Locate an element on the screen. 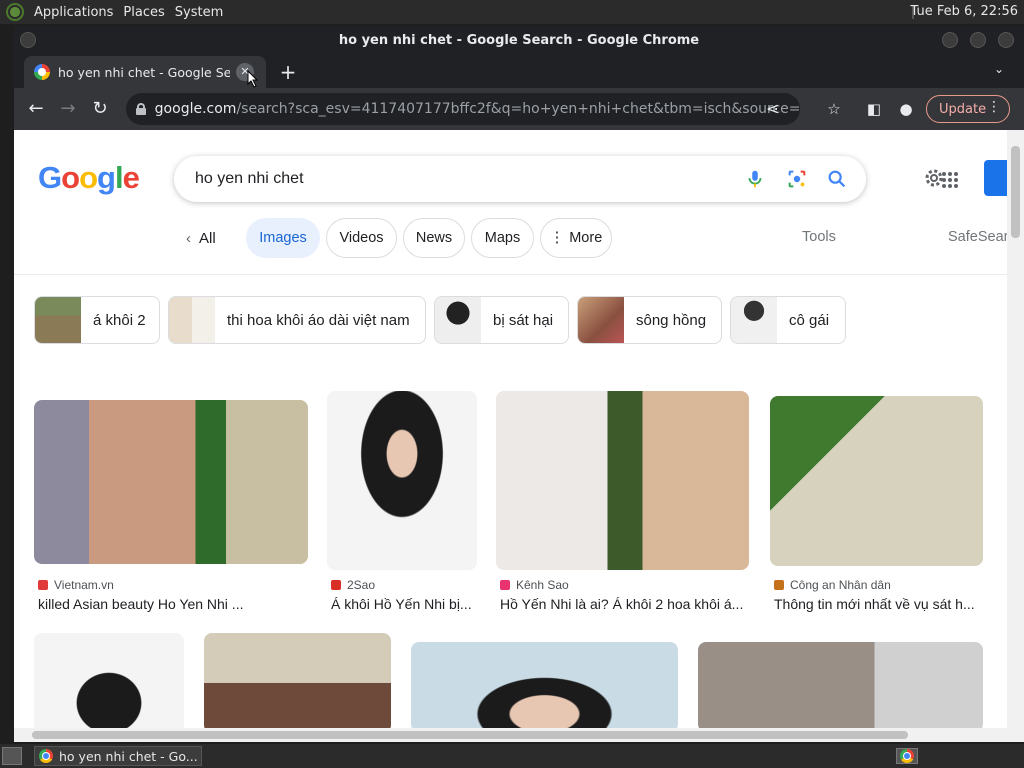  mic-icon is located at coordinates (755, 179).